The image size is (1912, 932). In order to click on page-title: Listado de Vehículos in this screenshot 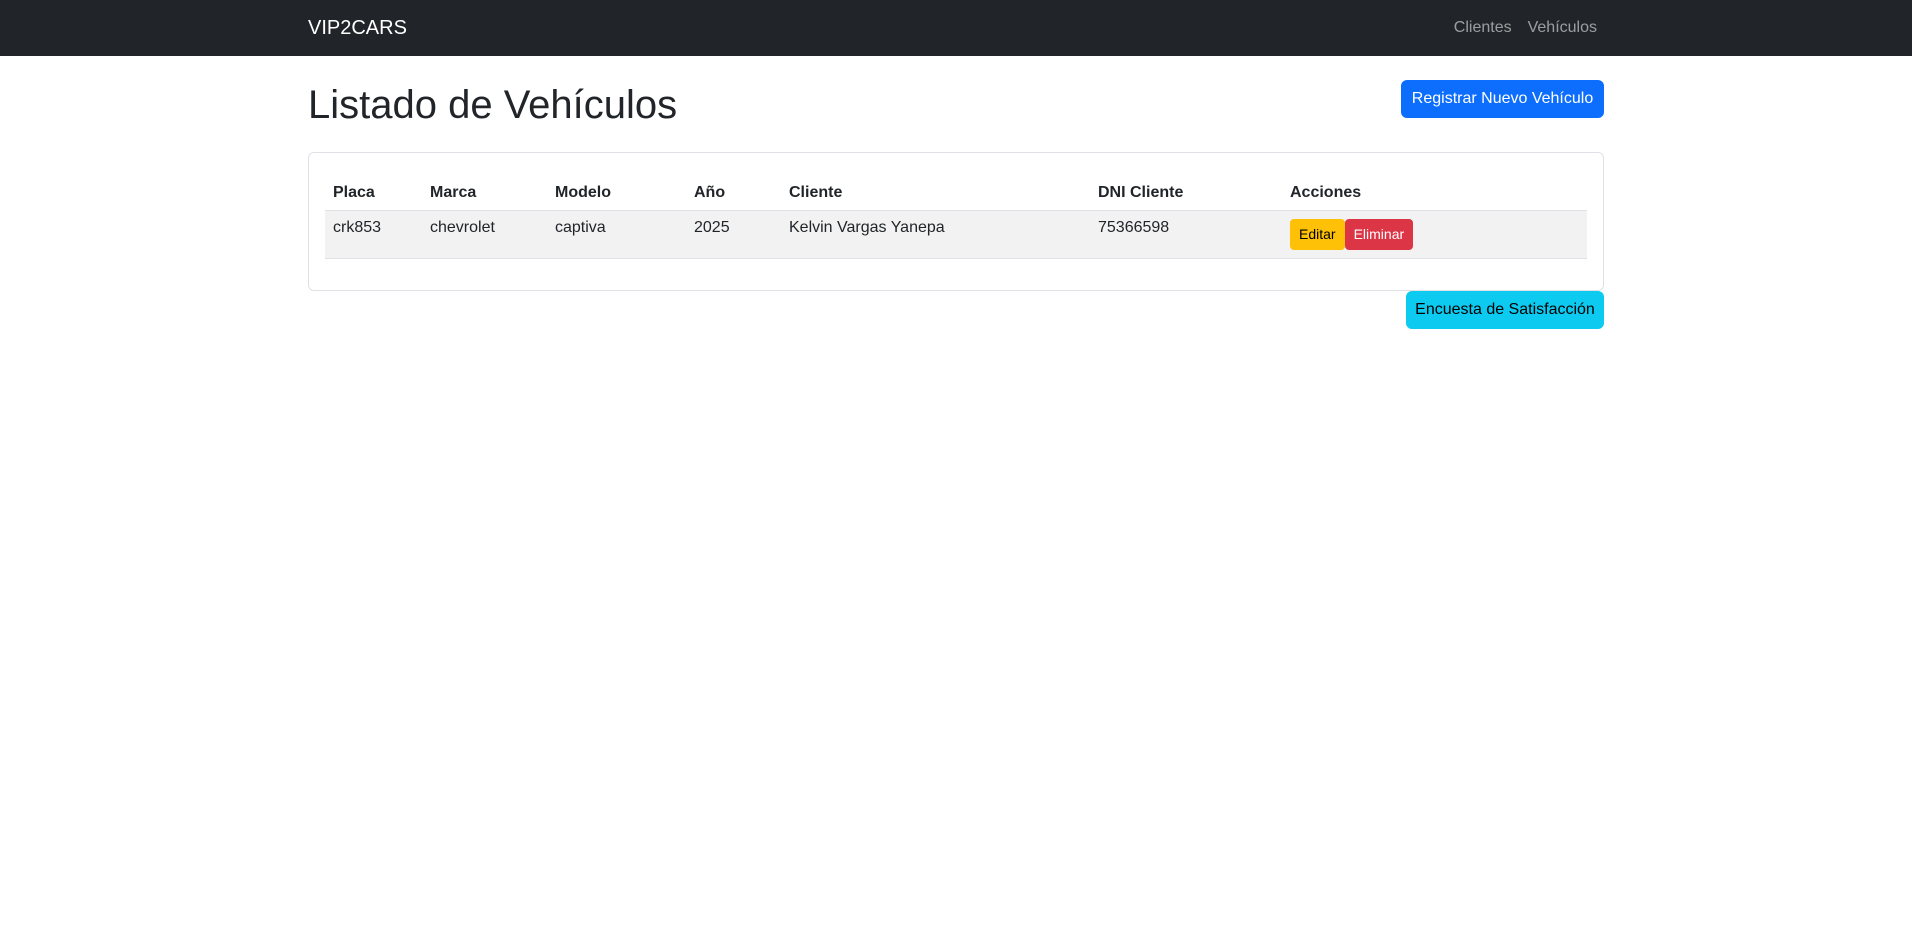, I will do `click(493, 105)`.